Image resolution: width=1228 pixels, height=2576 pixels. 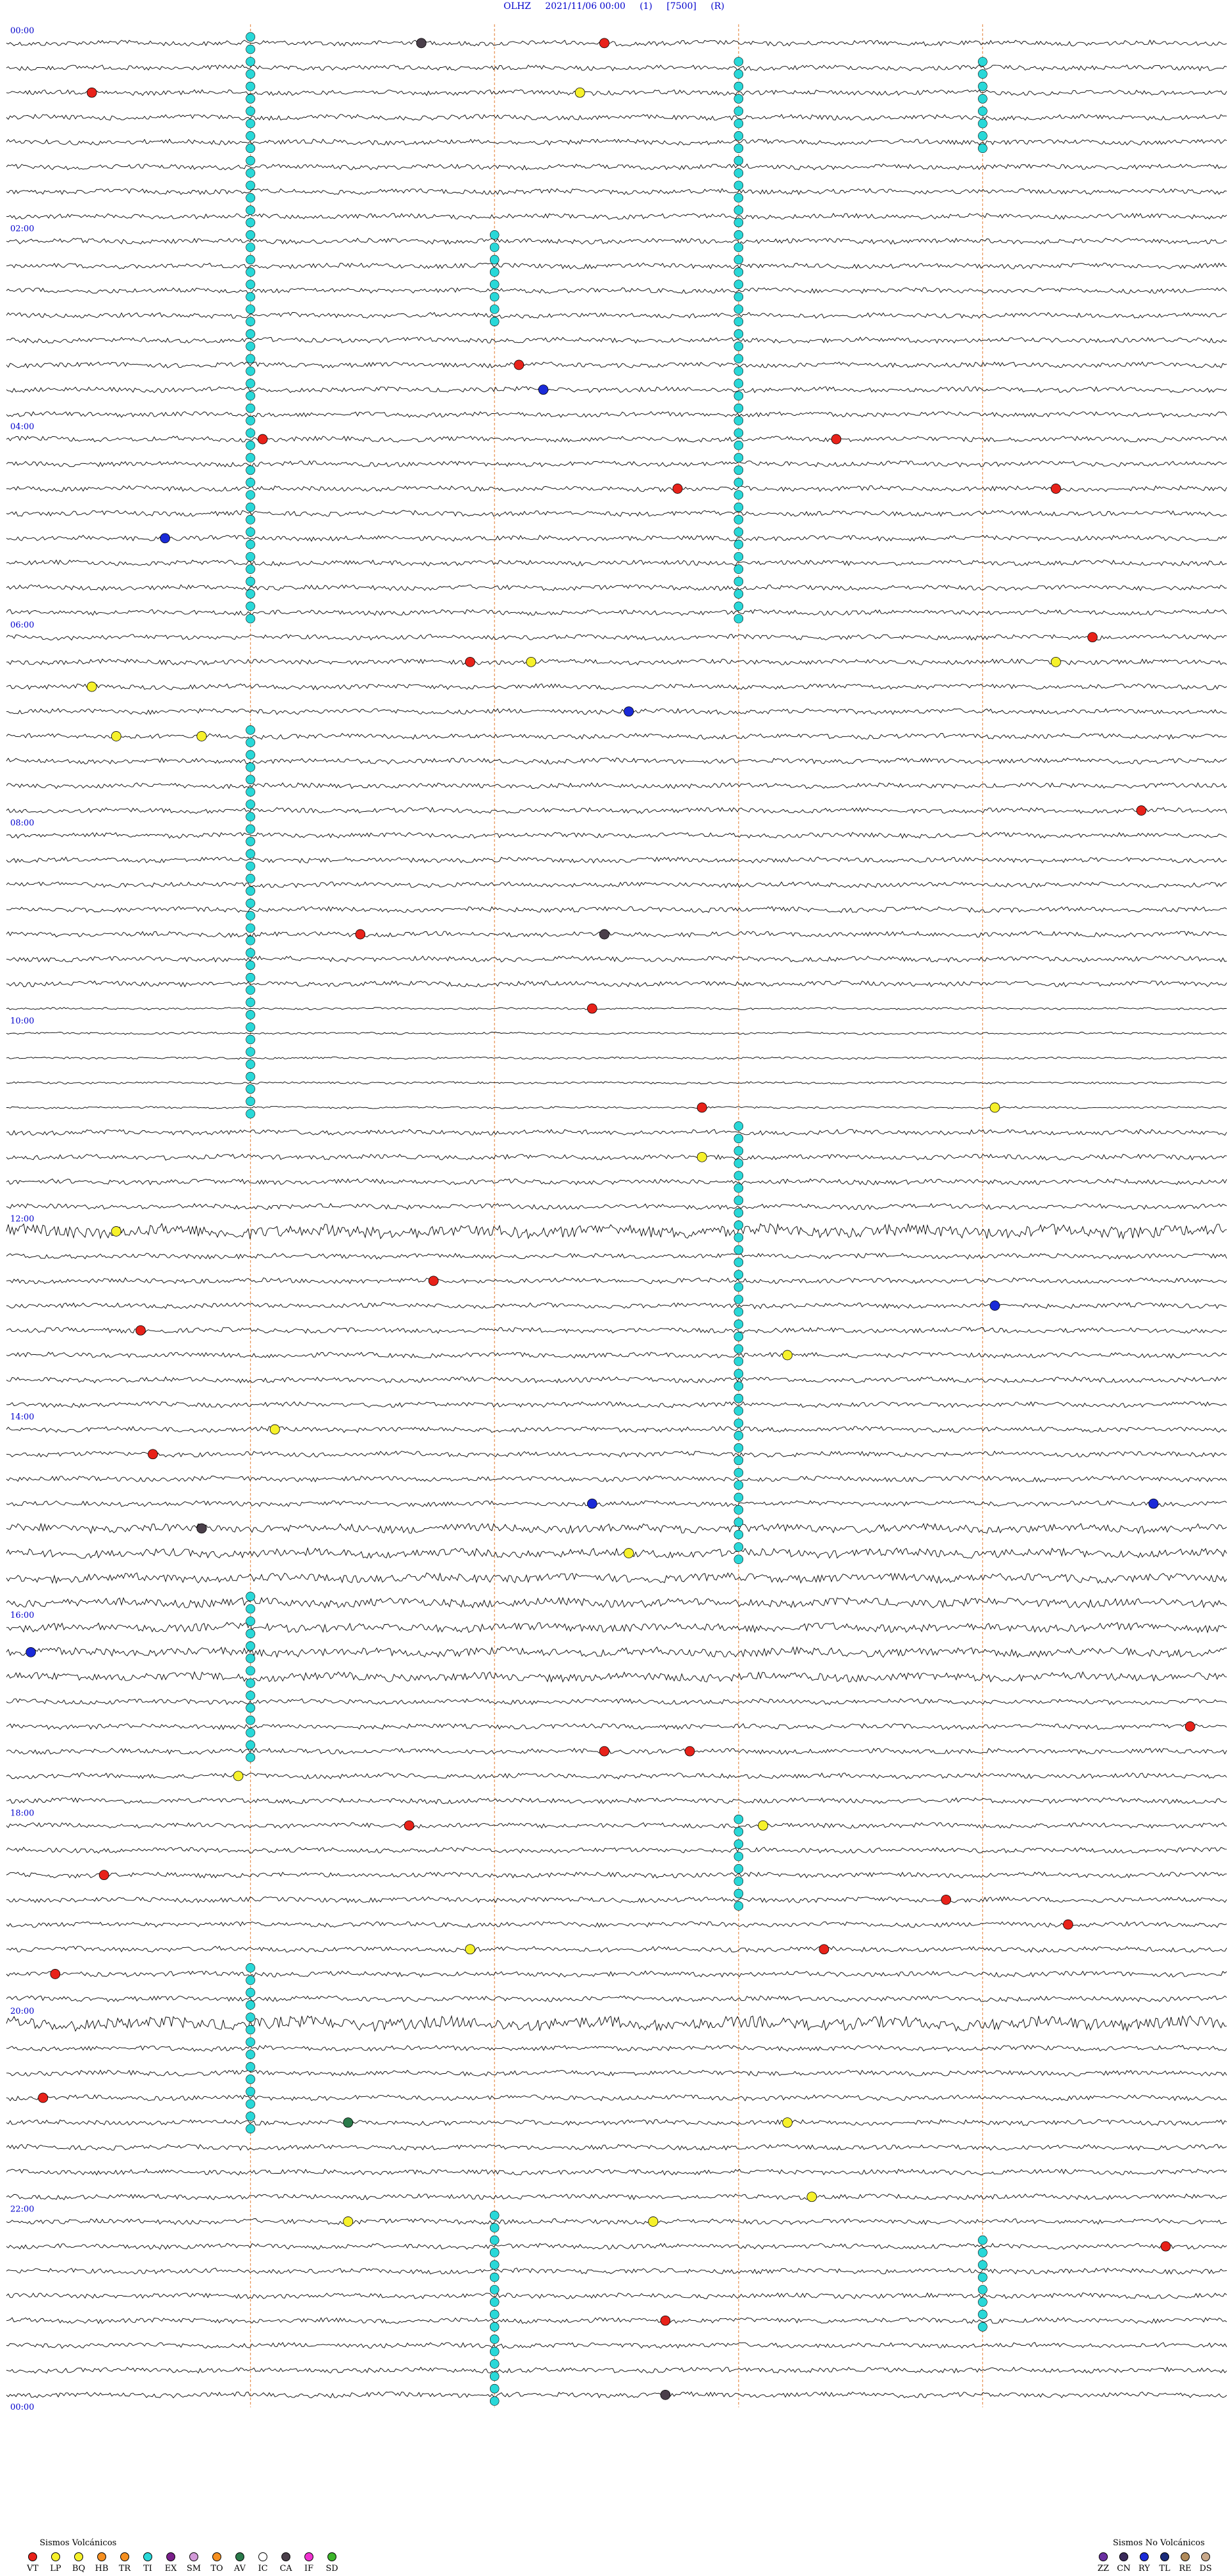 I want to click on legend-code: EX, so click(x=170, y=2568).